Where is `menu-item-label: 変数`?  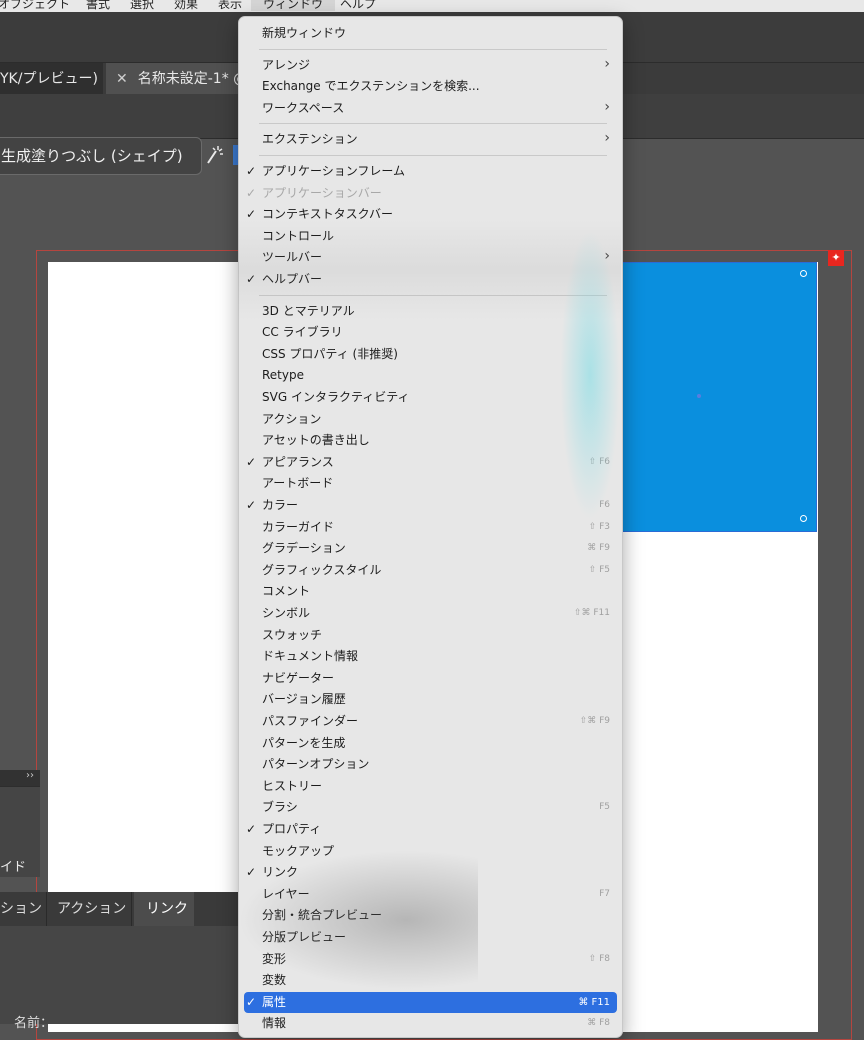 menu-item-label: 変数 is located at coordinates (274, 980).